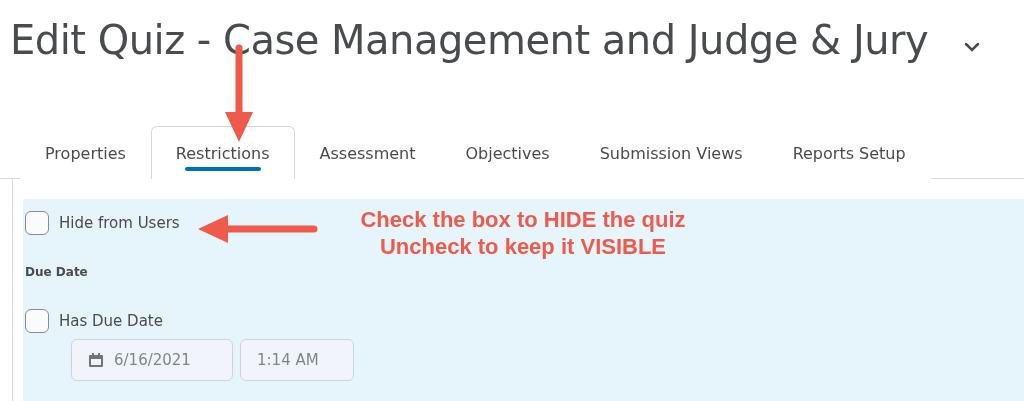 Image resolution: width=1024 pixels, height=401 pixels. What do you see at coordinates (523, 233) in the screenshot?
I see `annotation-text: Check the box to HIDE the quiz Uncheck to keep it VISIBLE` at bounding box center [523, 233].